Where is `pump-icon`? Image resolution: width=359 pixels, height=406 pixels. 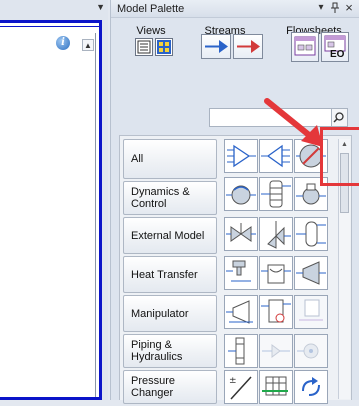 pump-icon is located at coordinates (241, 195).